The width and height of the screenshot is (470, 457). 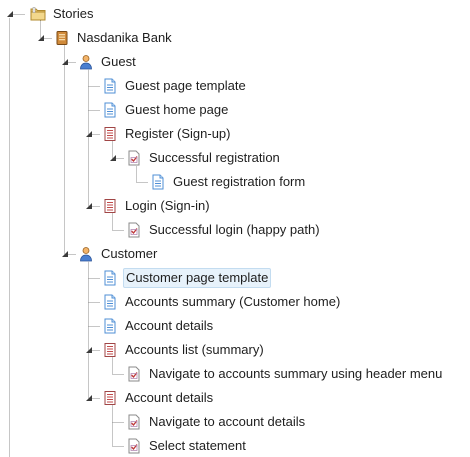 I want to click on tree-node-label: Navigate to account details, so click(x=227, y=421).